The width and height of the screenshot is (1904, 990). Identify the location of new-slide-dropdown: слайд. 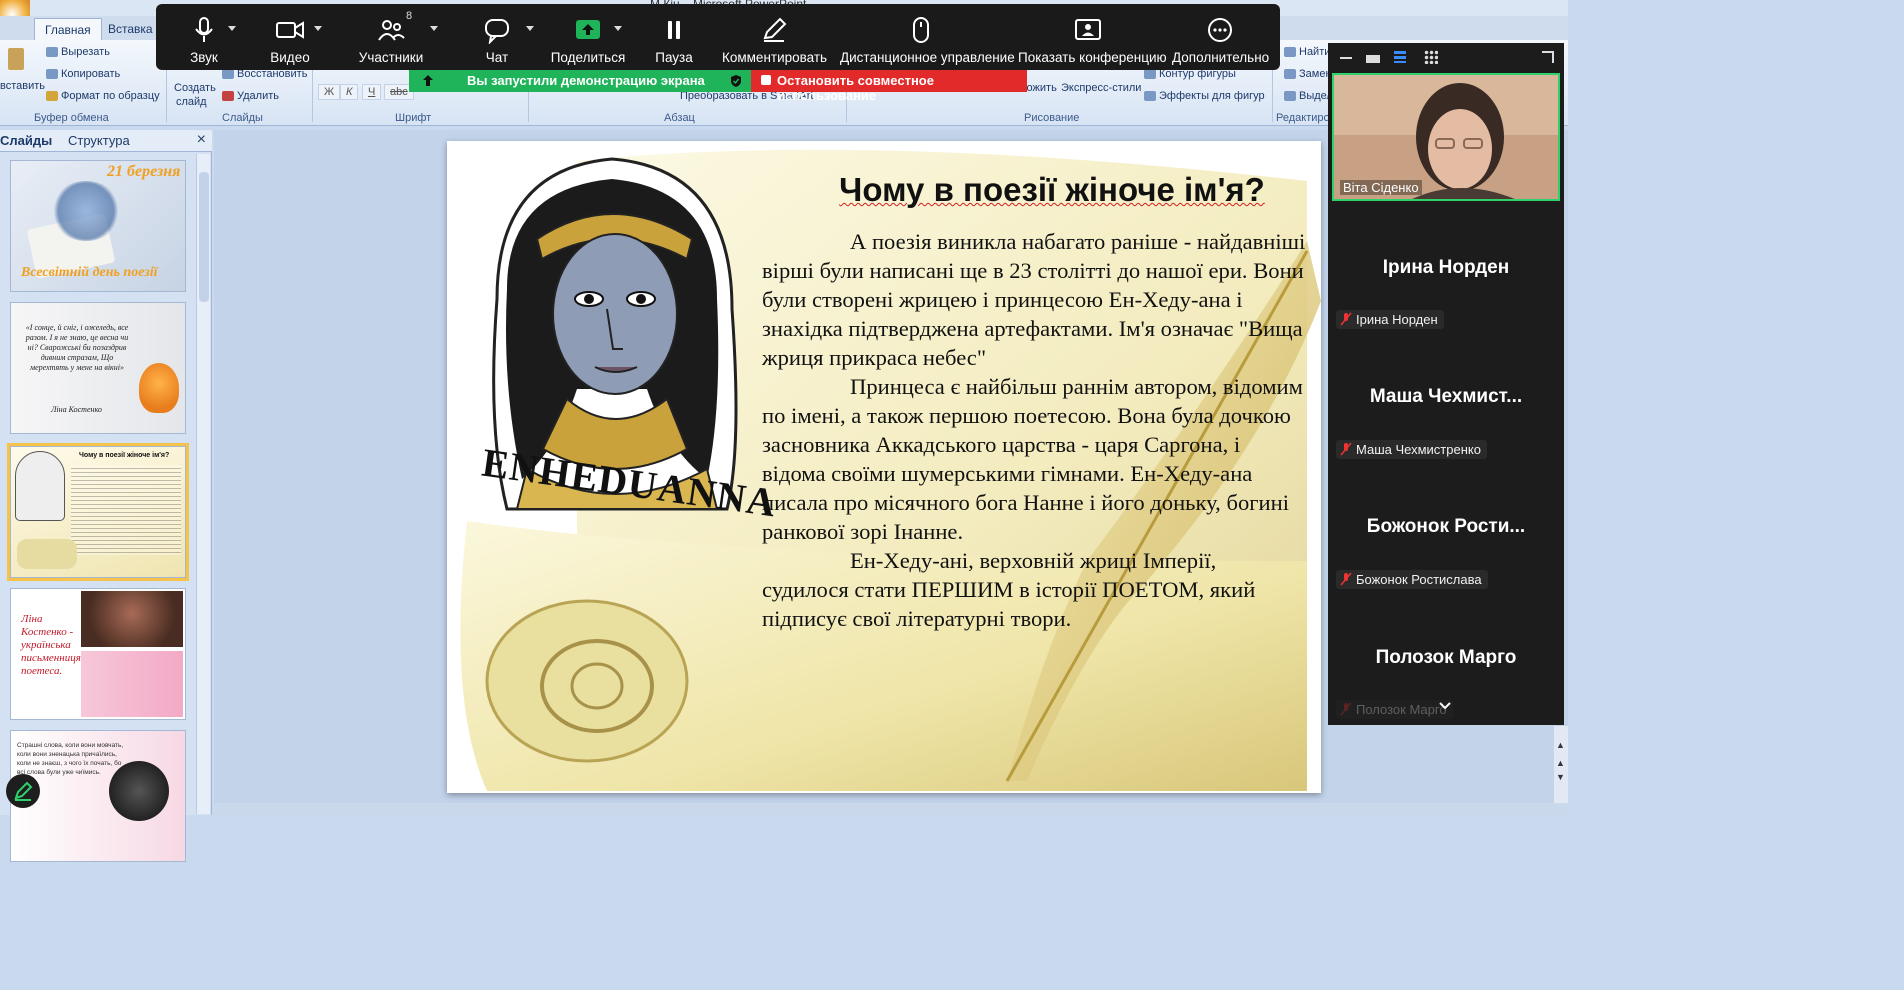
(191, 102).